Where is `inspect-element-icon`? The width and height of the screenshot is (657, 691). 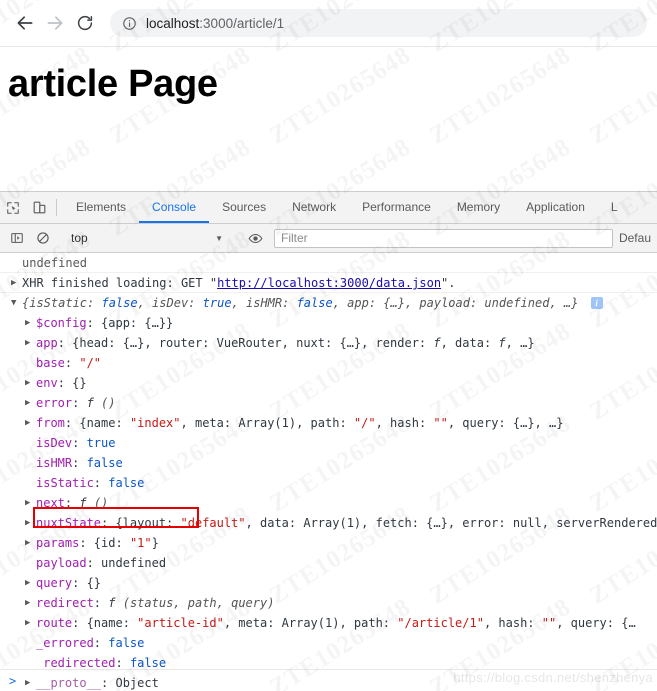
inspect-element-icon is located at coordinates (13, 207).